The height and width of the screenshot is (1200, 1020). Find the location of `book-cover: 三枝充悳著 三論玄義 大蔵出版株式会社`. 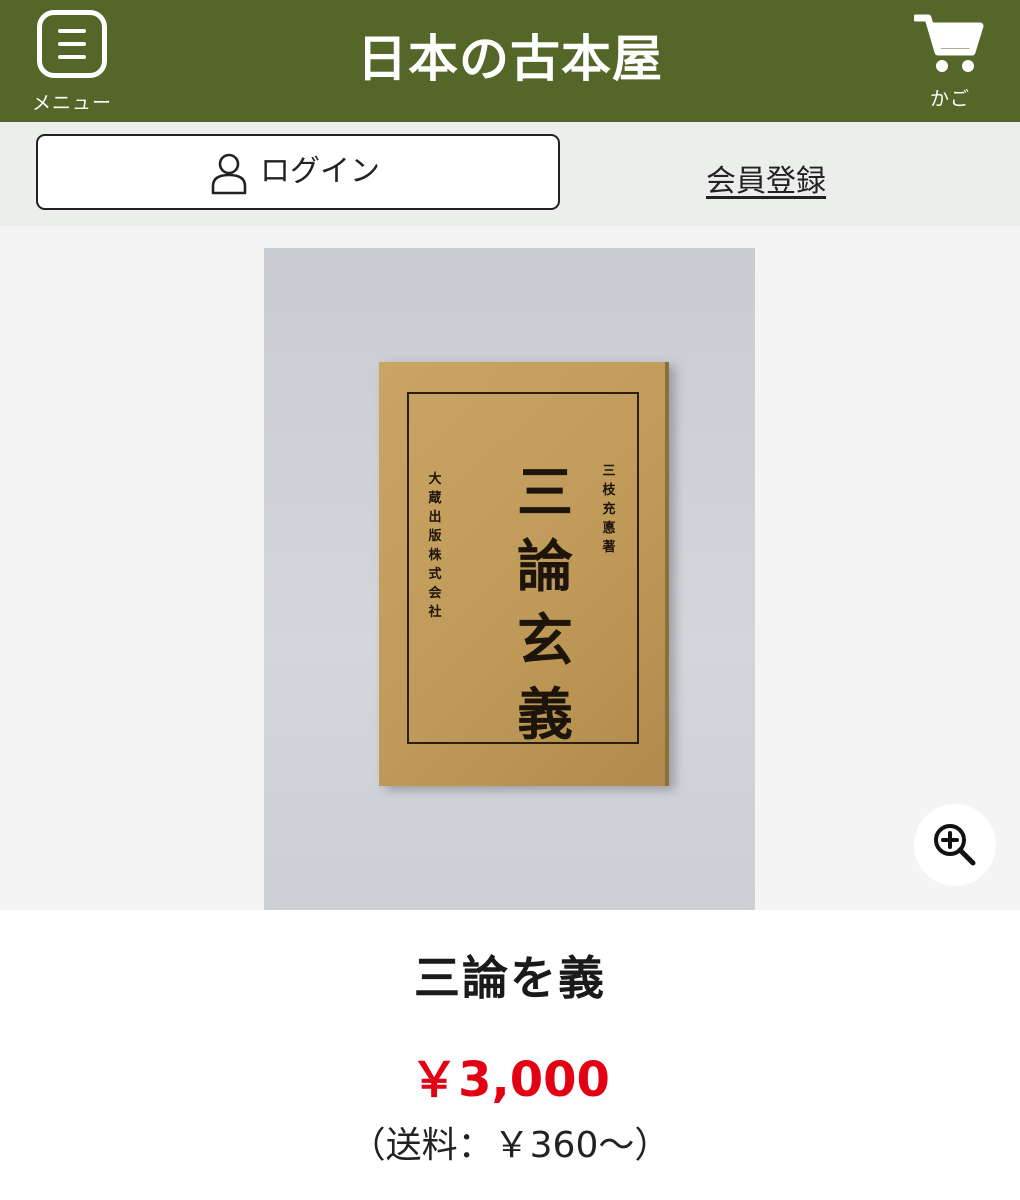

book-cover: 三枝充悳著 三論玄義 大蔵出版株式会社 is located at coordinates (524, 574).